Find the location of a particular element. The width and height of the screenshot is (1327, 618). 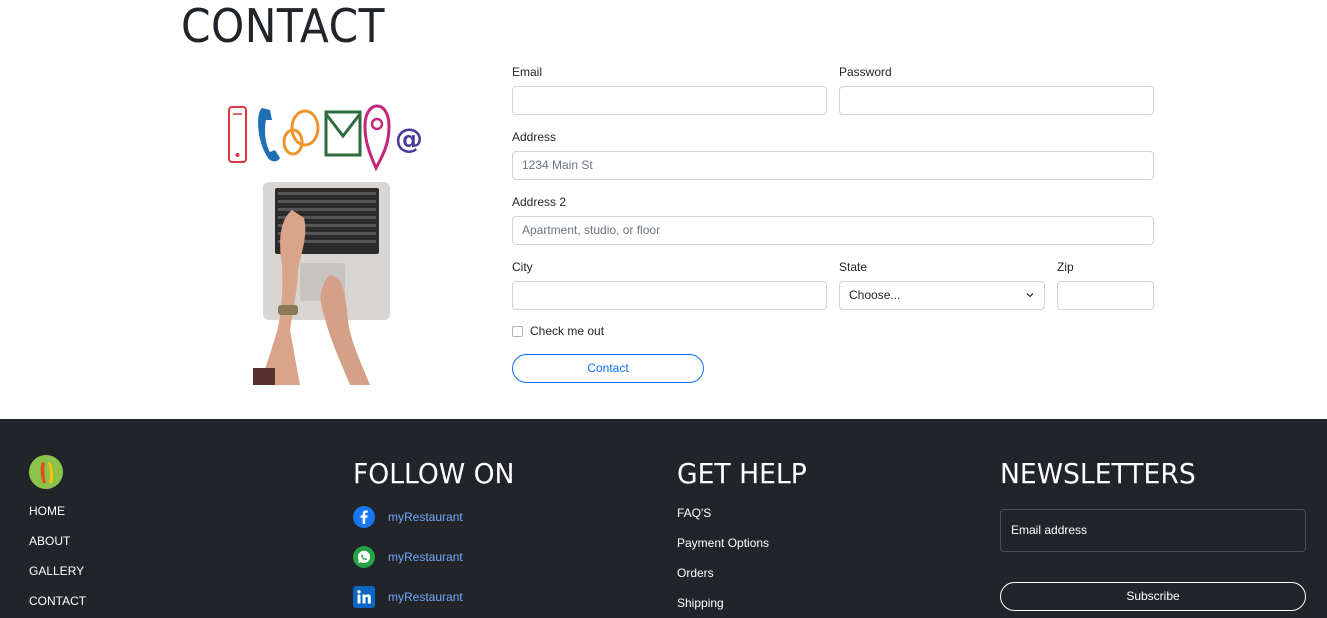

linkedin-icon is located at coordinates (364, 597).